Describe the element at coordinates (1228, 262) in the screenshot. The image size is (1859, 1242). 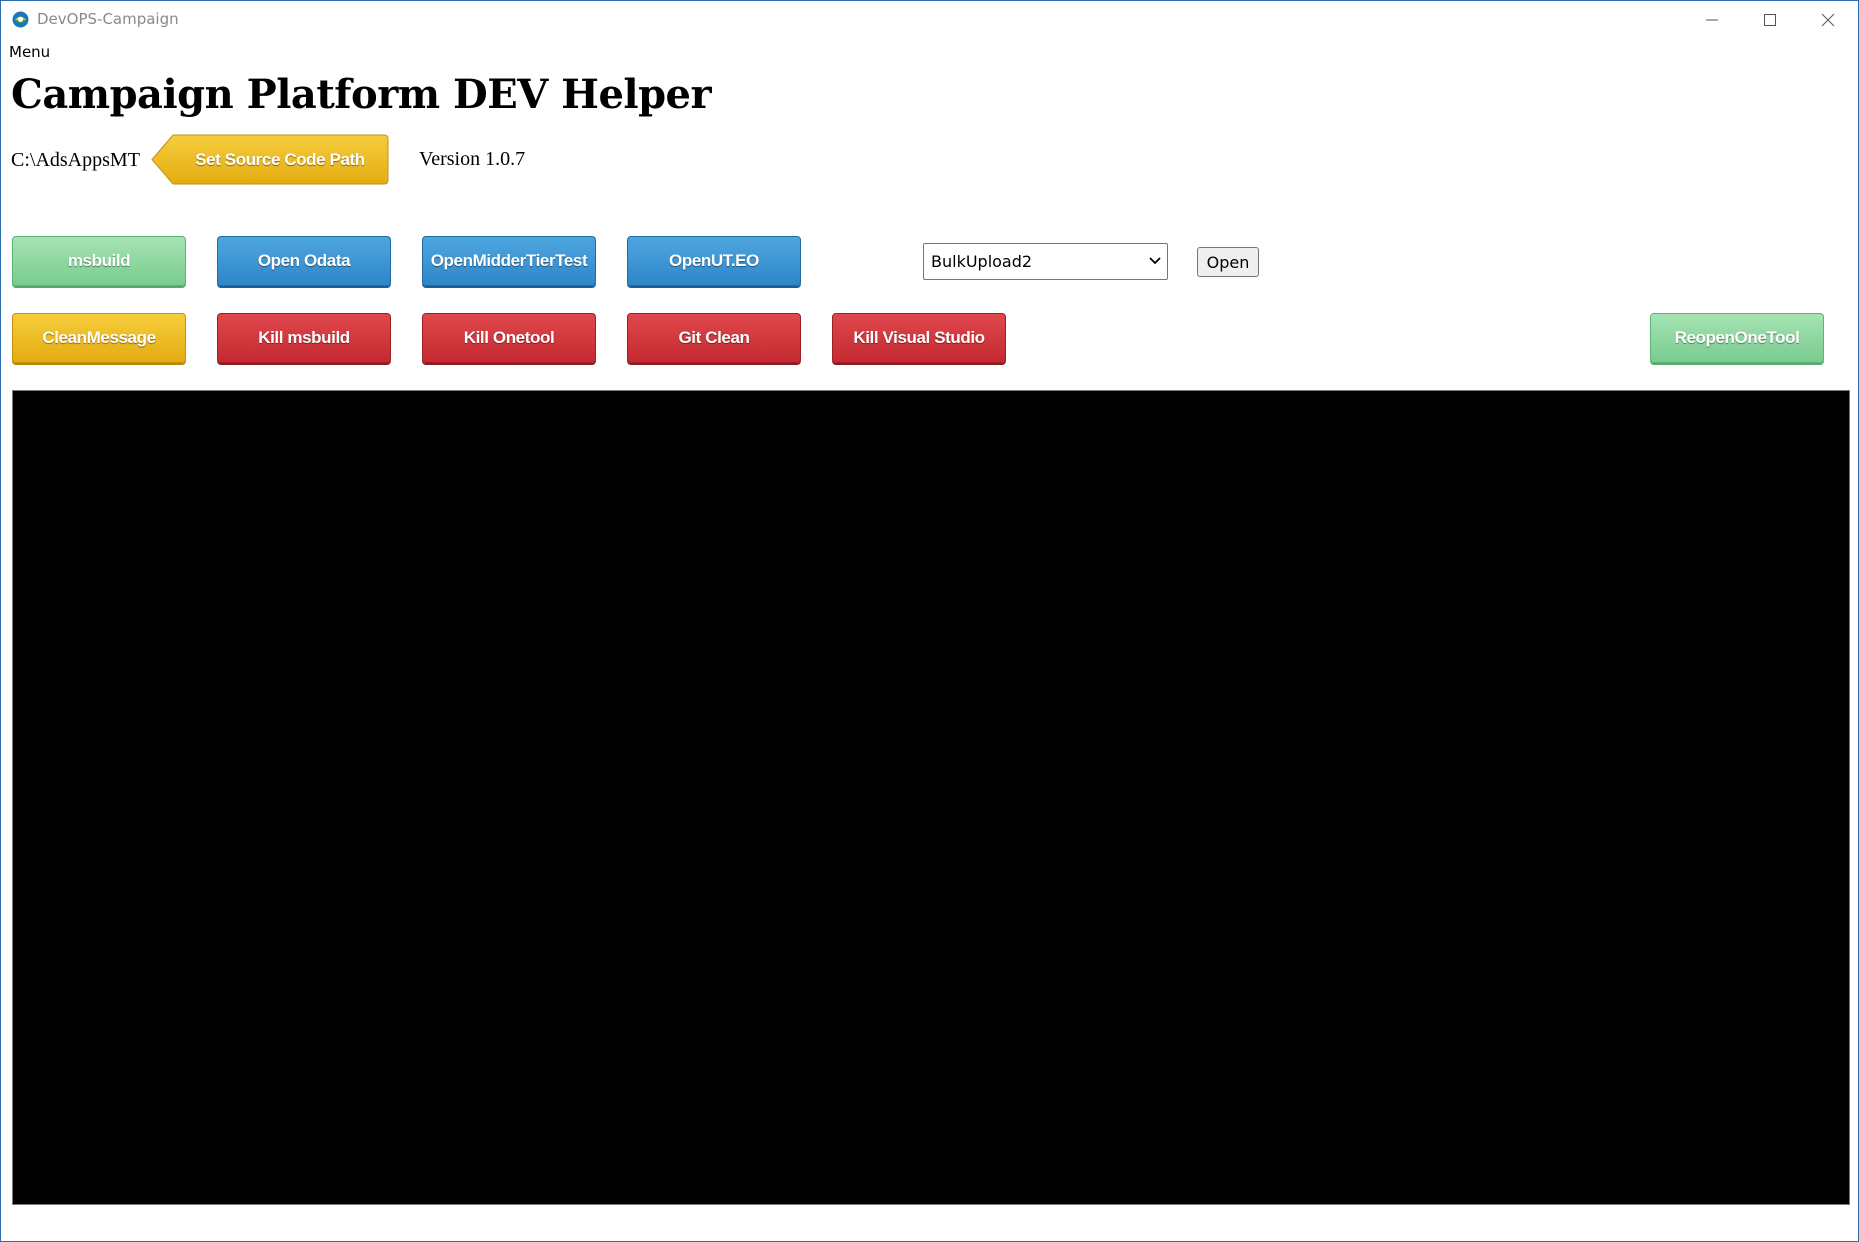
I see `open-button: Open` at that location.